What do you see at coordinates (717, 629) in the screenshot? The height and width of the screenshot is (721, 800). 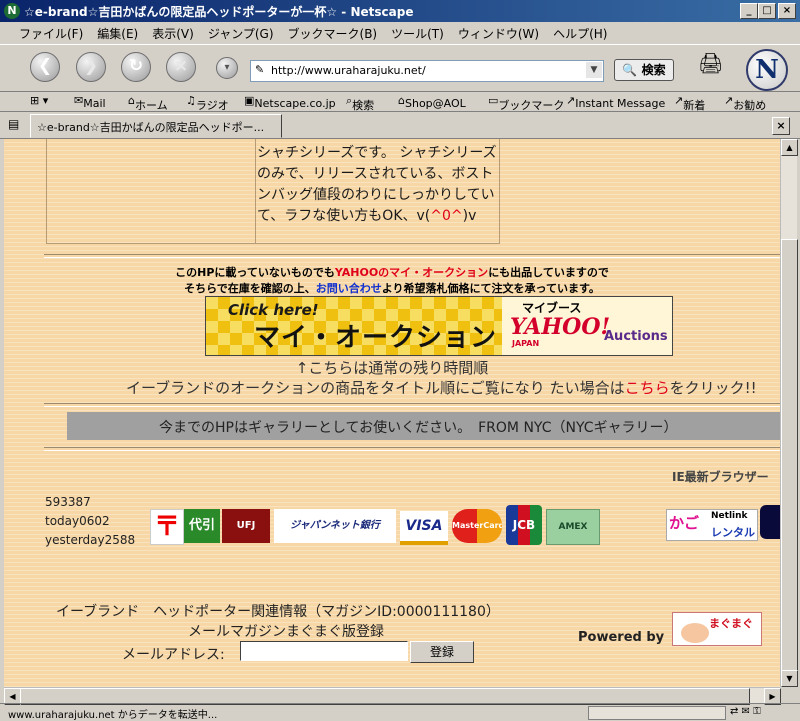 I see `mag2-logo: まぐまぐ` at bounding box center [717, 629].